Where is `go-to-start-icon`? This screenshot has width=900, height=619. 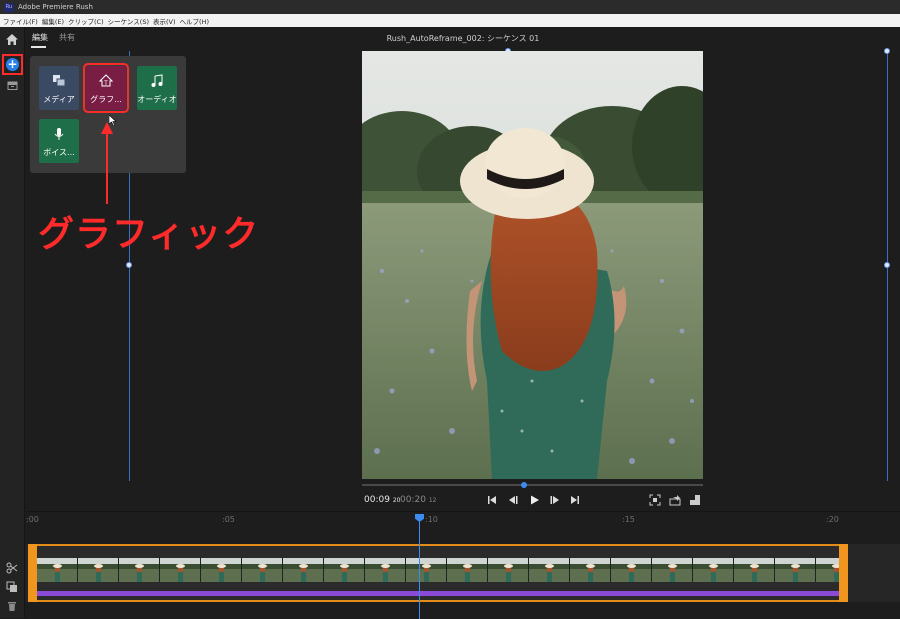
go-to-start-icon is located at coordinates (492, 500).